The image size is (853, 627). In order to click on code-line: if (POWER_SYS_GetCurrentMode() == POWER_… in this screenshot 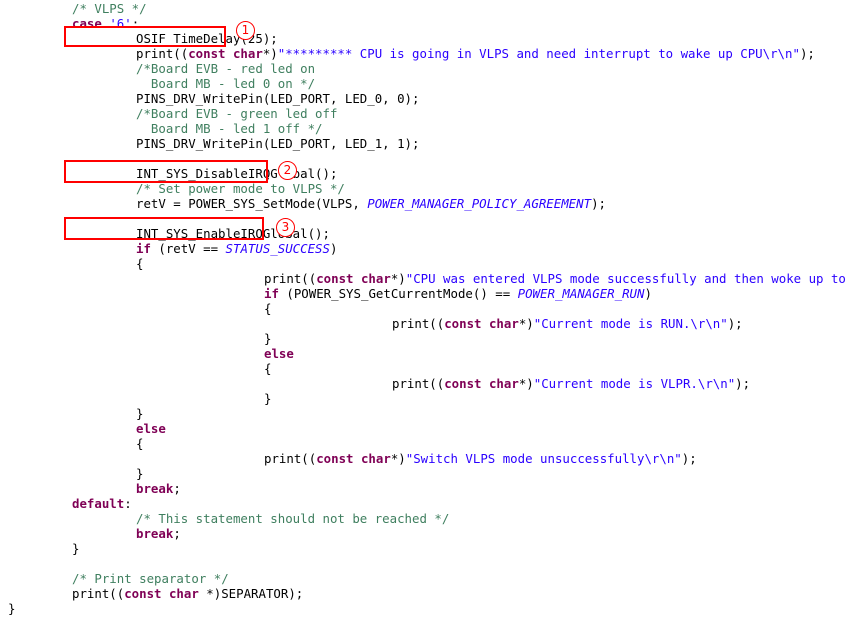, I will do `click(426, 293)`.